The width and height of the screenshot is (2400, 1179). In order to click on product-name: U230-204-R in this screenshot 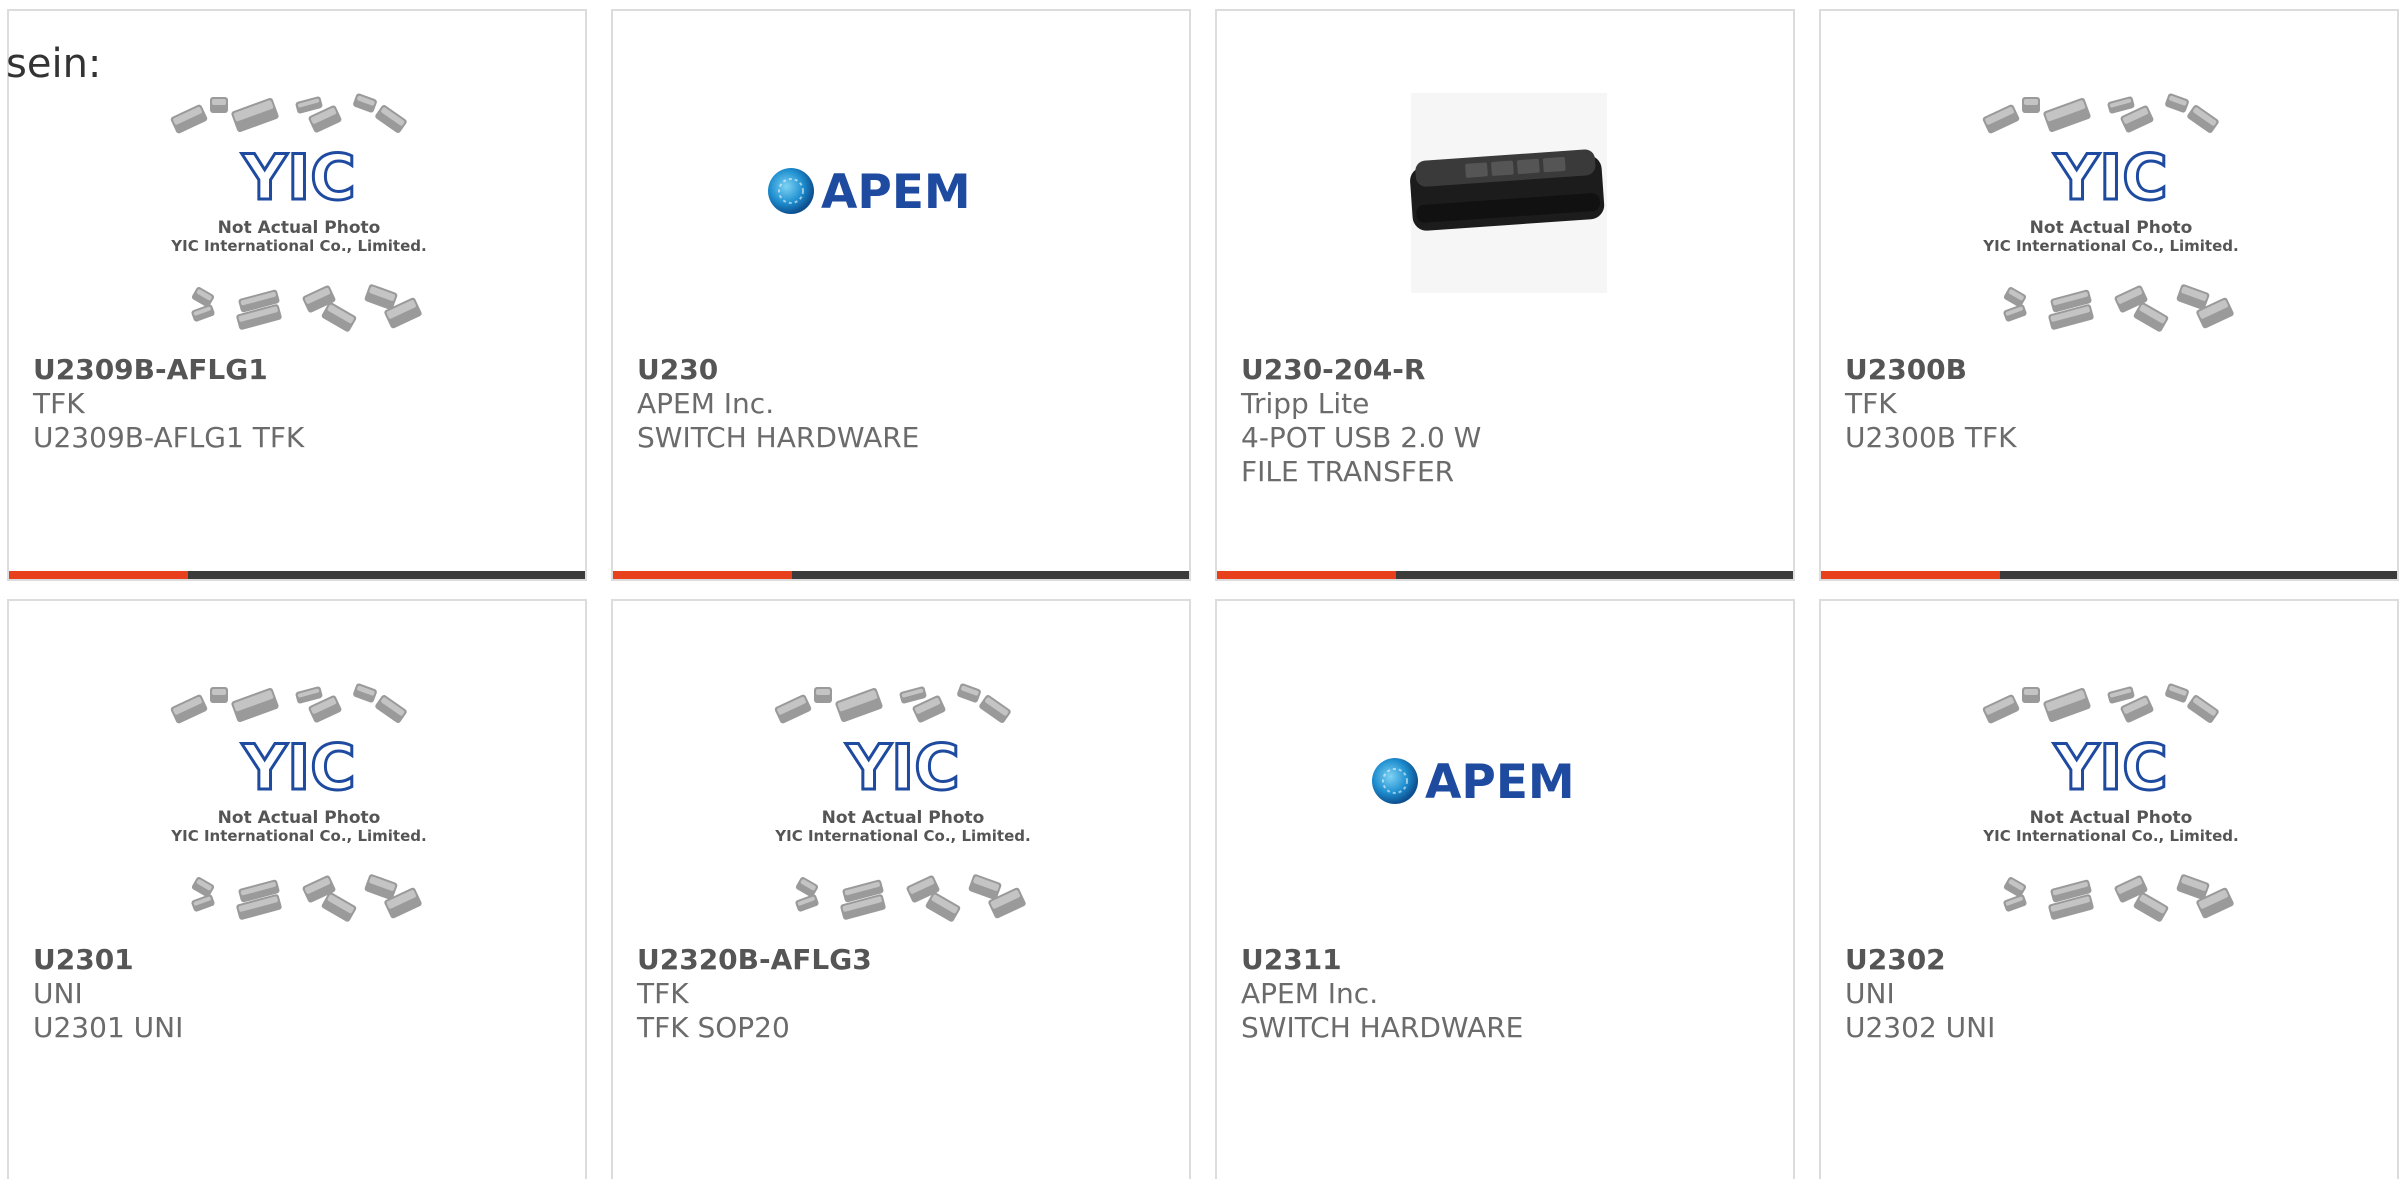, I will do `click(1333, 370)`.